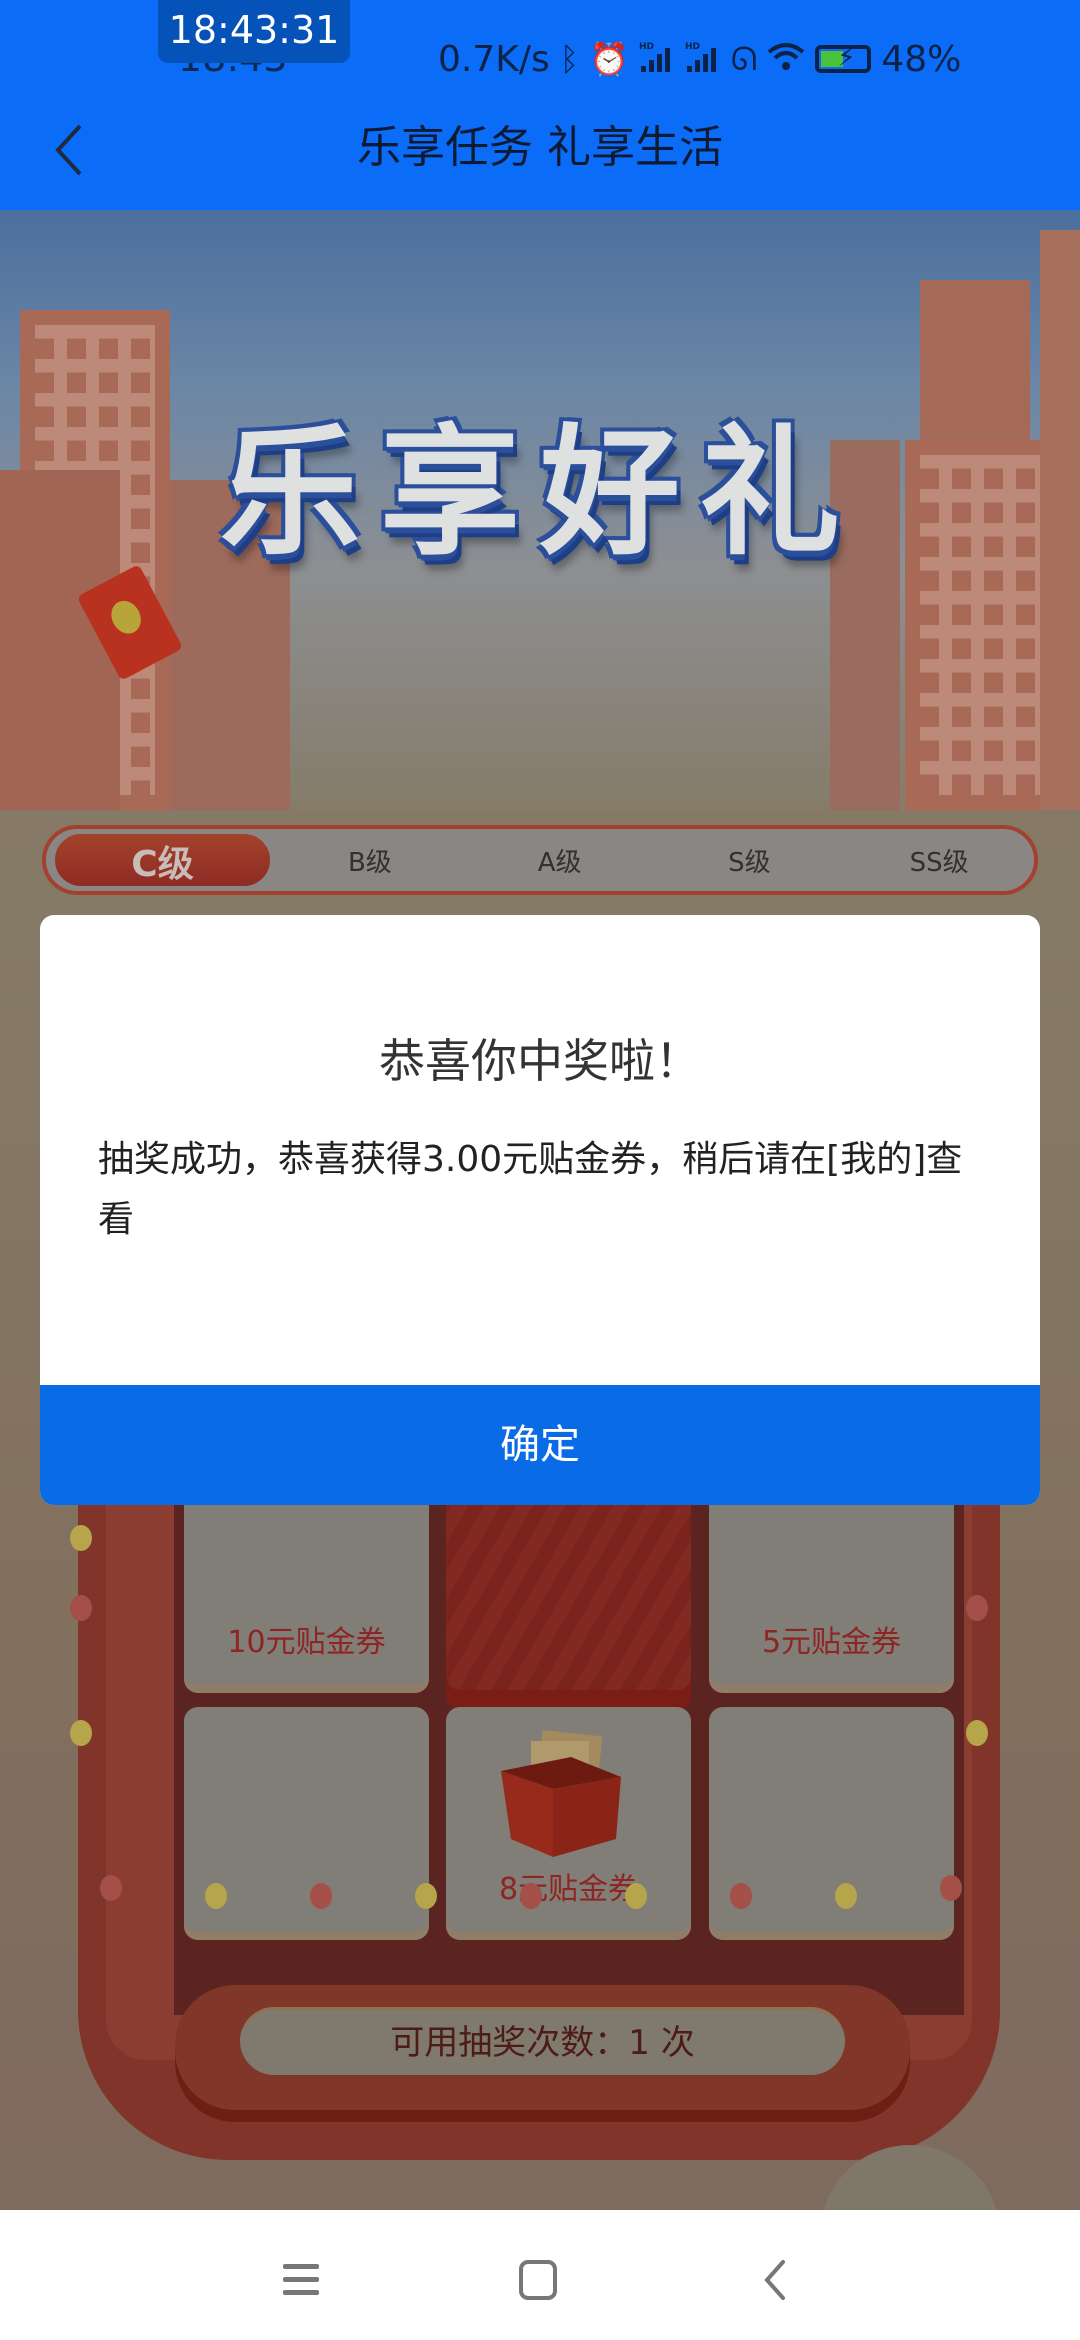 This screenshot has width=1080, height=2340. What do you see at coordinates (786, 59) in the screenshot?
I see `wifi-icon` at bounding box center [786, 59].